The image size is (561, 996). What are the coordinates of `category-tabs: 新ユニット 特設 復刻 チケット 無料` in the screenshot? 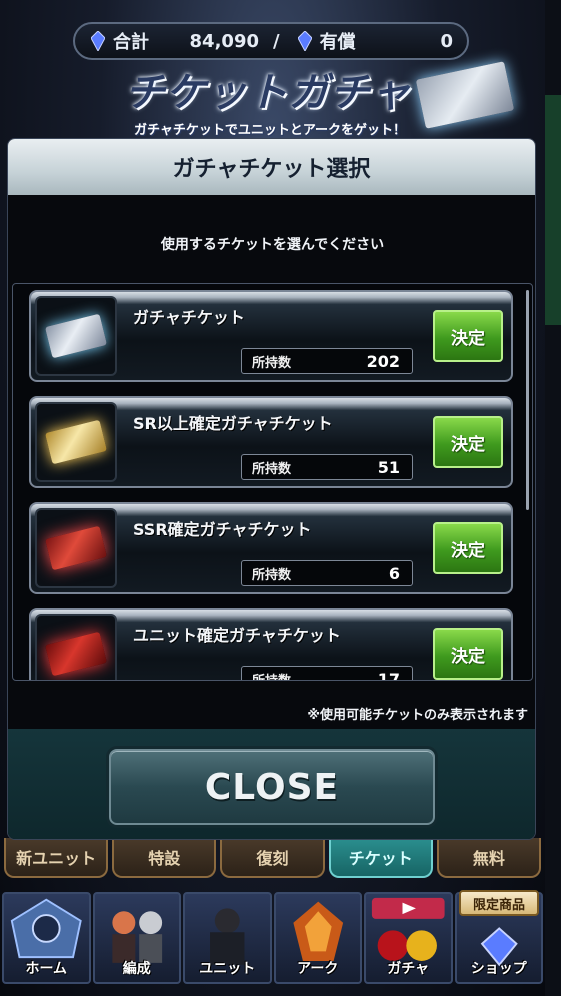 It's located at (272, 859).